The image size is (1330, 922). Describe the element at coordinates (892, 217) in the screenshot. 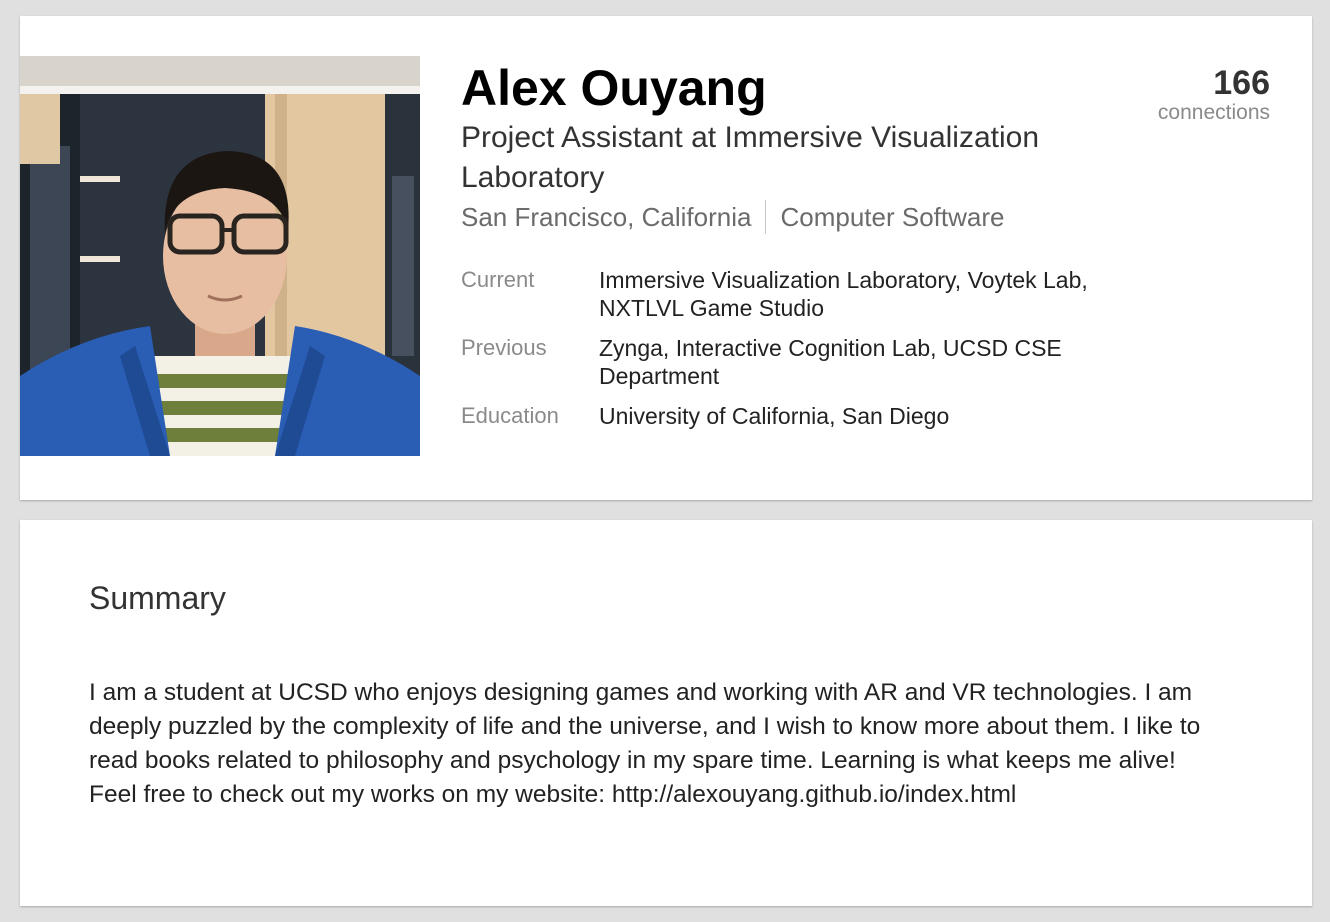

I see `profile-industry: Computer Software` at that location.